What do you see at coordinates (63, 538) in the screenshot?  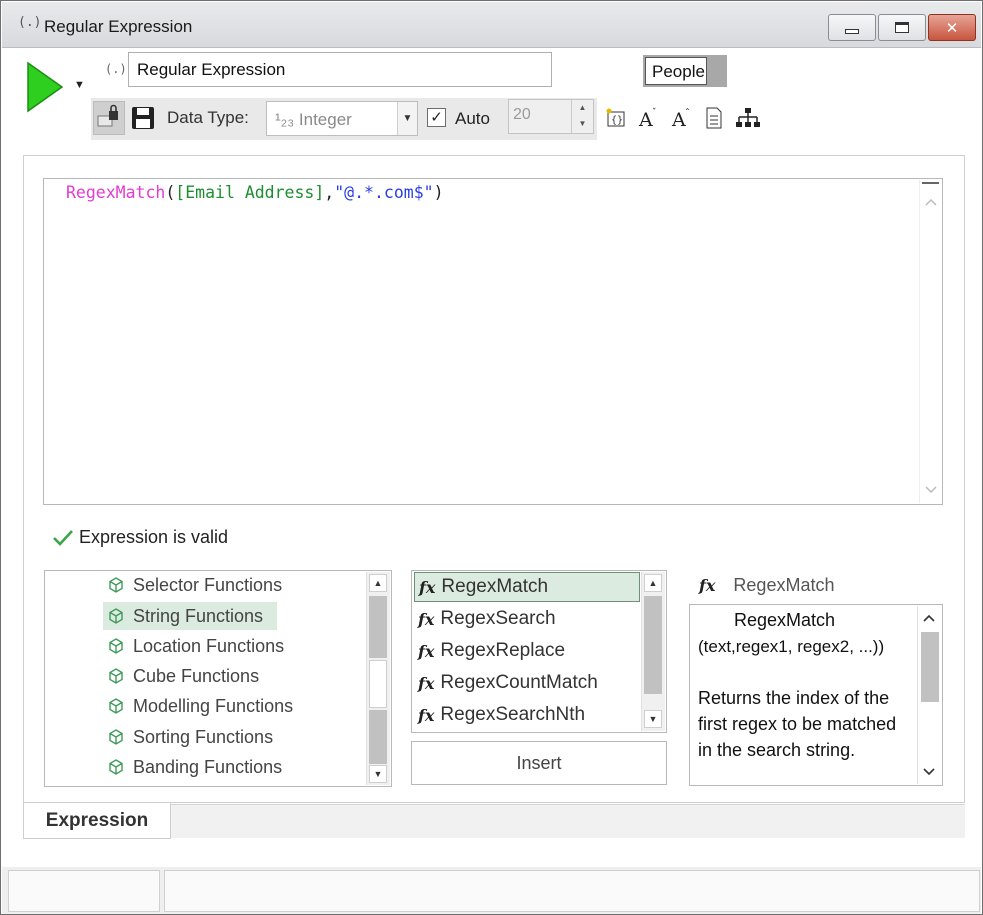 I see `checkmark-icon` at bounding box center [63, 538].